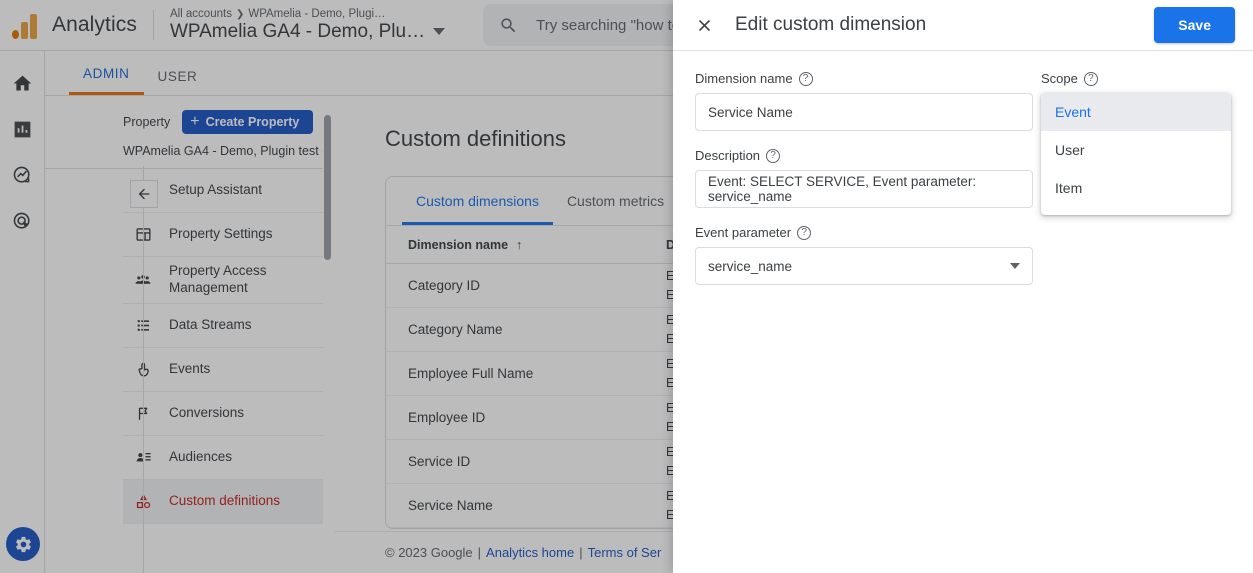 Image resolution: width=1253 pixels, height=573 pixels. I want to click on chevron-down-icon, so click(1015, 266).